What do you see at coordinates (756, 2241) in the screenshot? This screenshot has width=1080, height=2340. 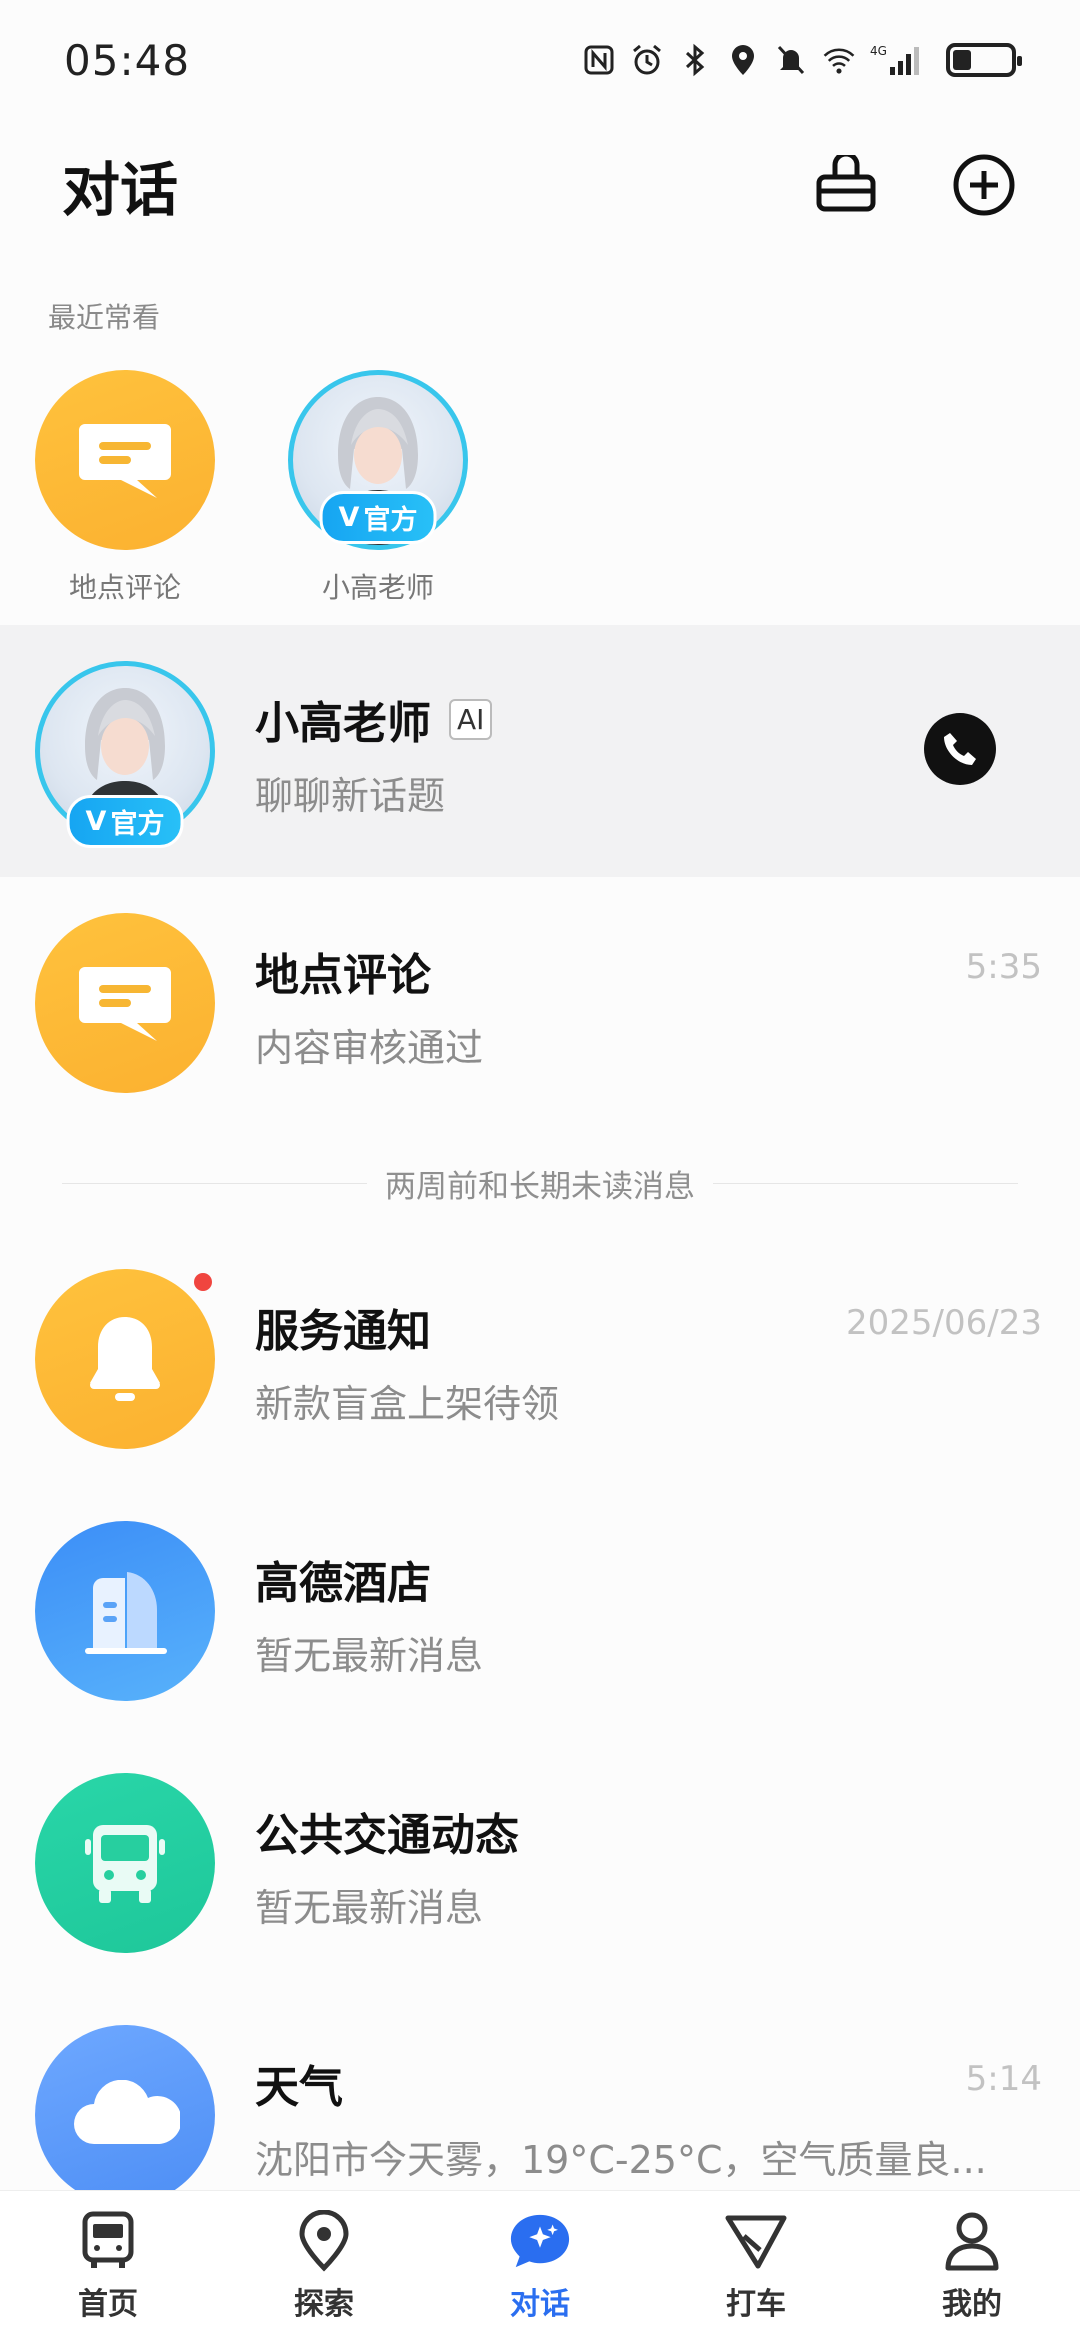 I see `taxi-icon` at bounding box center [756, 2241].